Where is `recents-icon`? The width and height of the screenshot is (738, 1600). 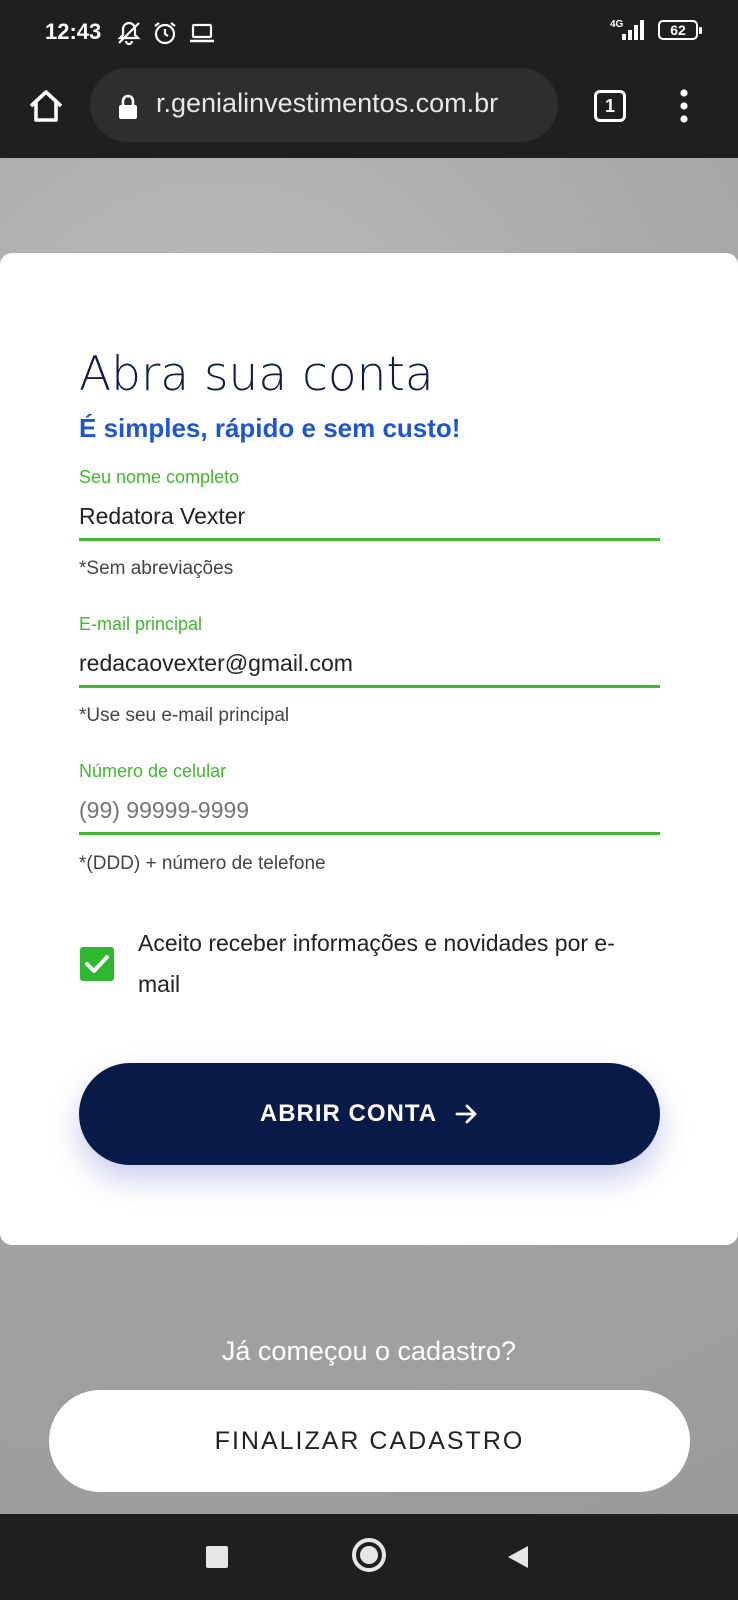 recents-icon is located at coordinates (217, 1557).